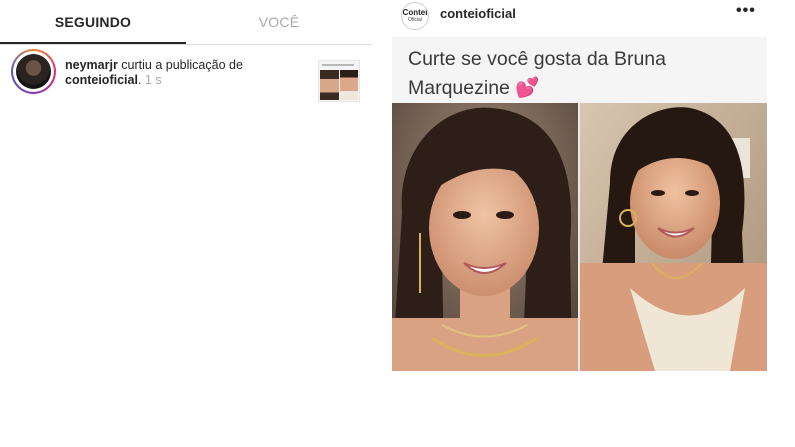 This screenshot has width=795, height=447. I want to click on post-header: Contei Oficial conteioficial •••, so click(579, 15).